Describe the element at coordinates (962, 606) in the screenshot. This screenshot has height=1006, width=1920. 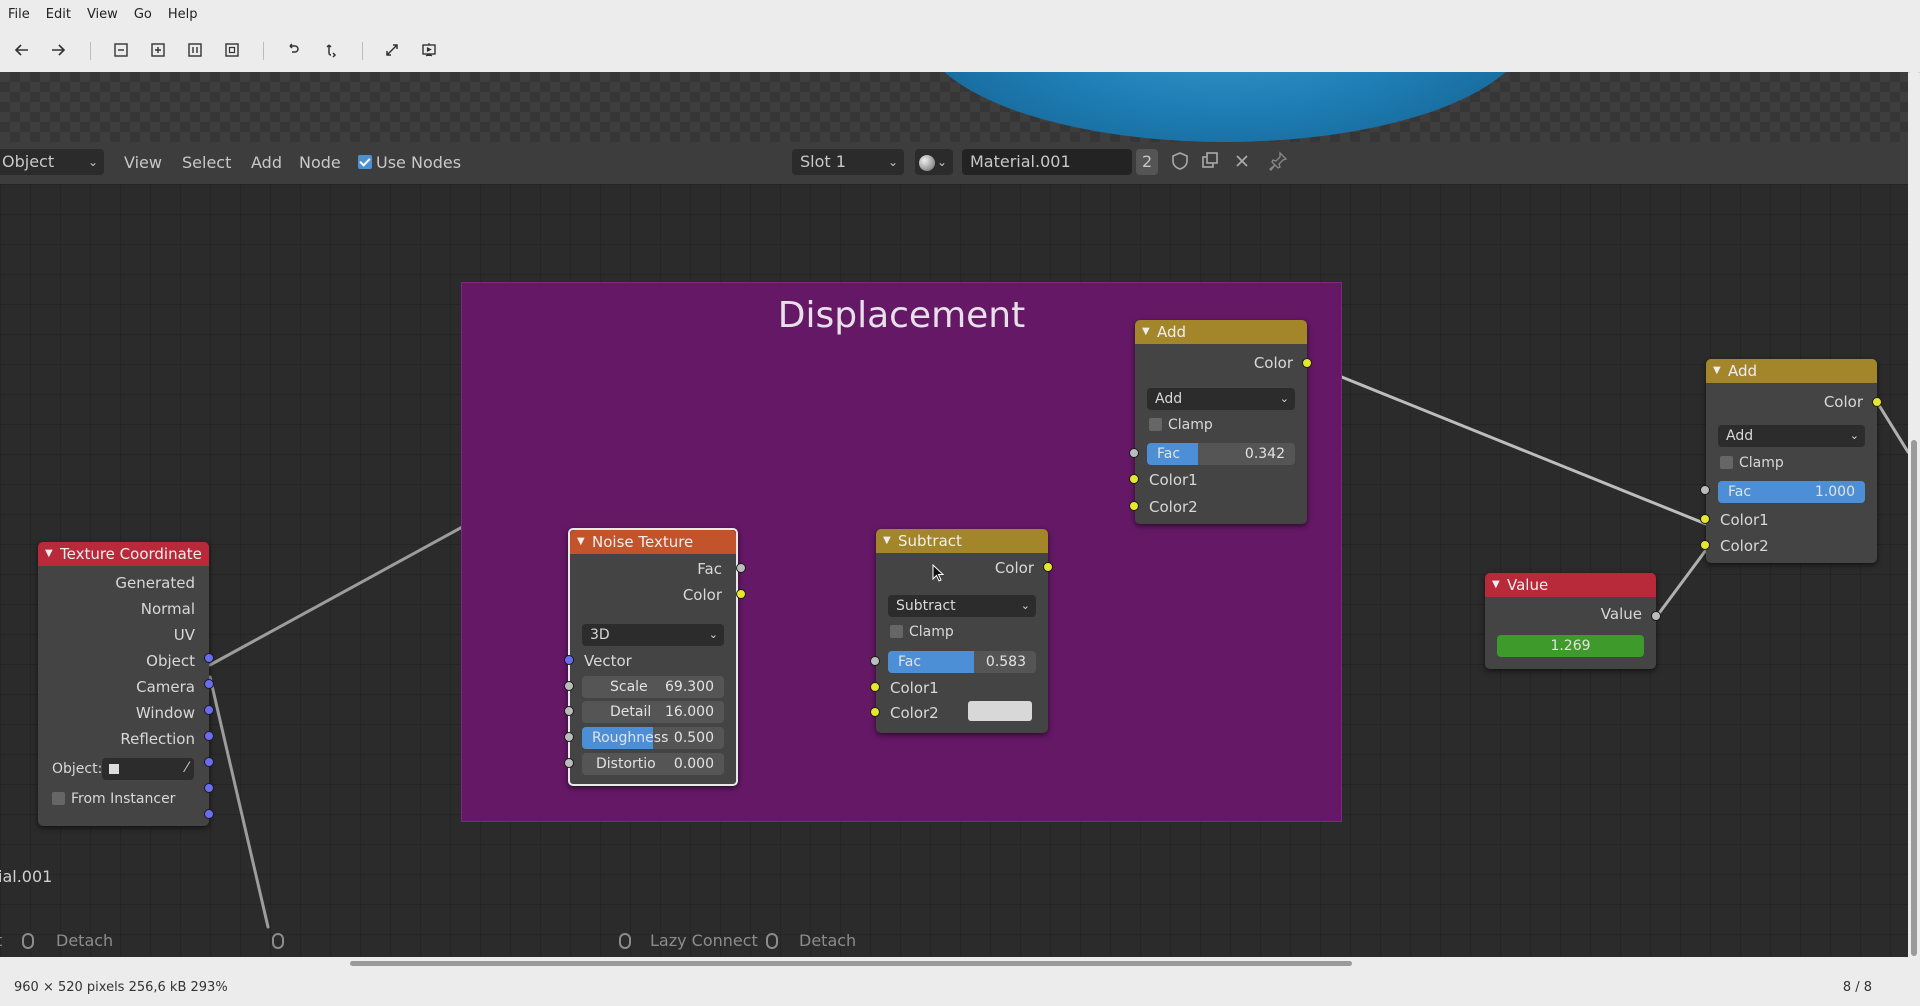
I see `blend-type-dropdown: Subtract ⌄` at that location.